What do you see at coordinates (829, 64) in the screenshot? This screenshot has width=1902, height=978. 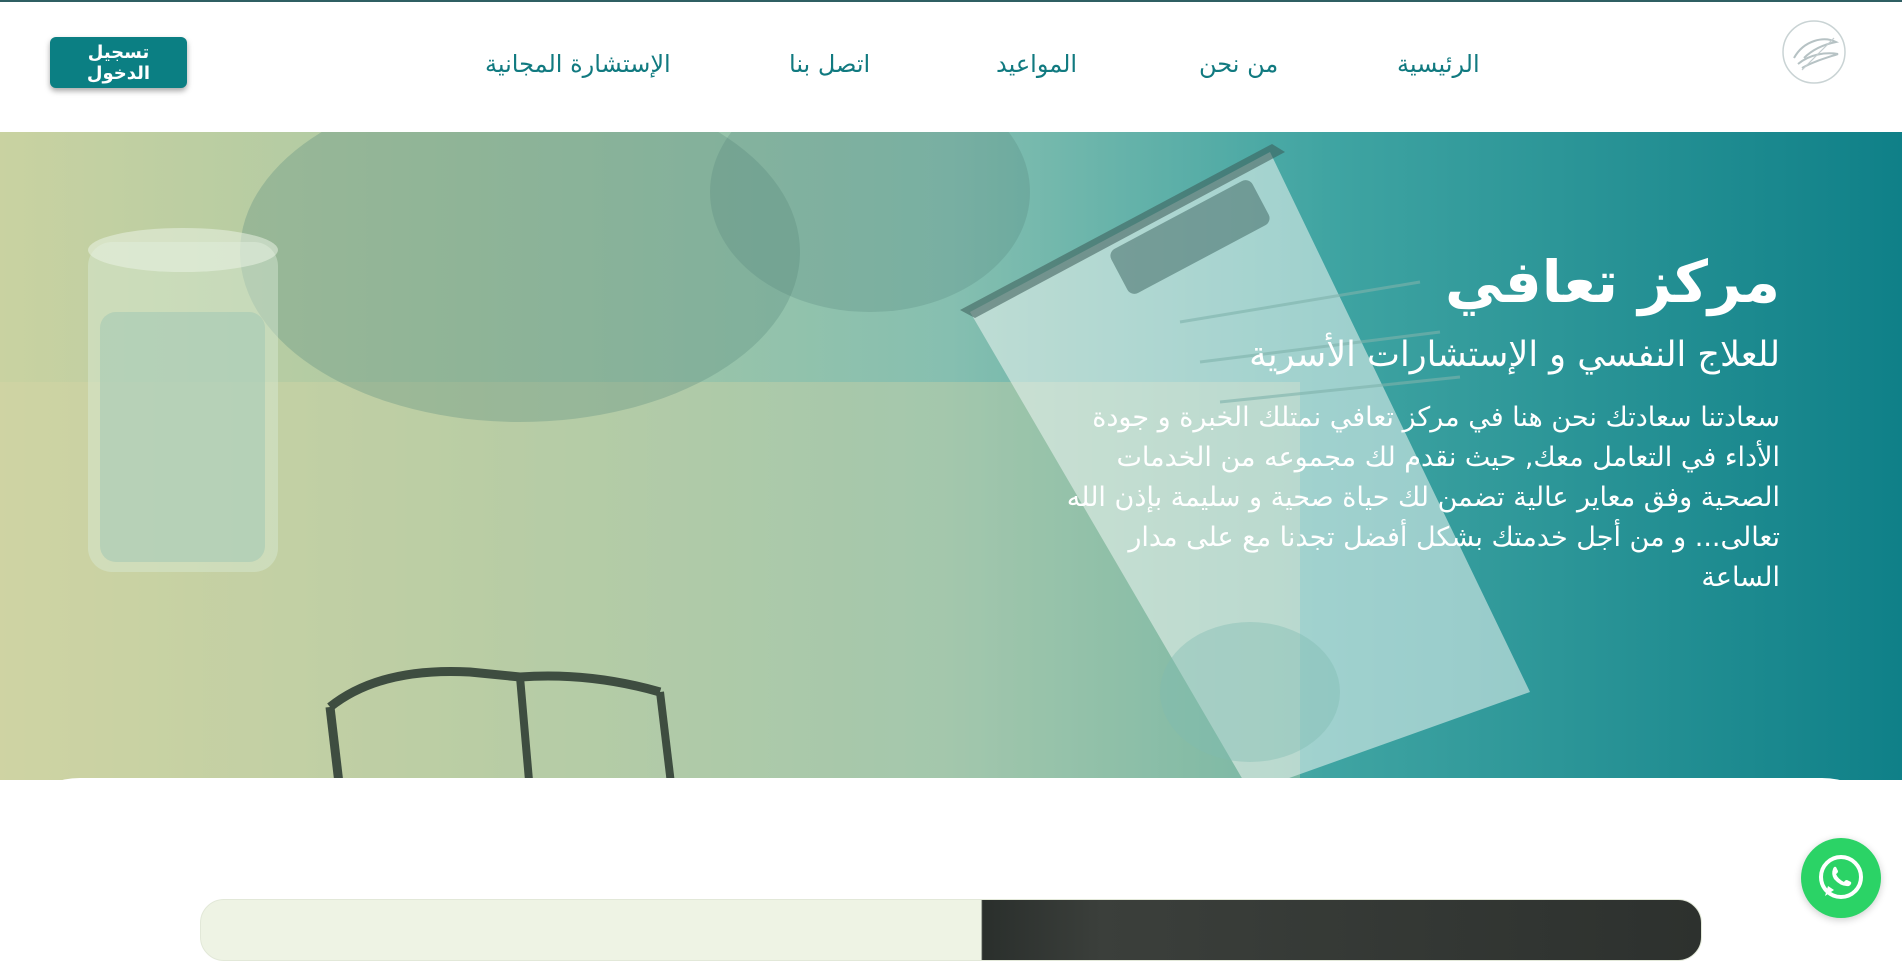 I see `nav-contact: اتصل بنا` at bounding box center [829, 64].